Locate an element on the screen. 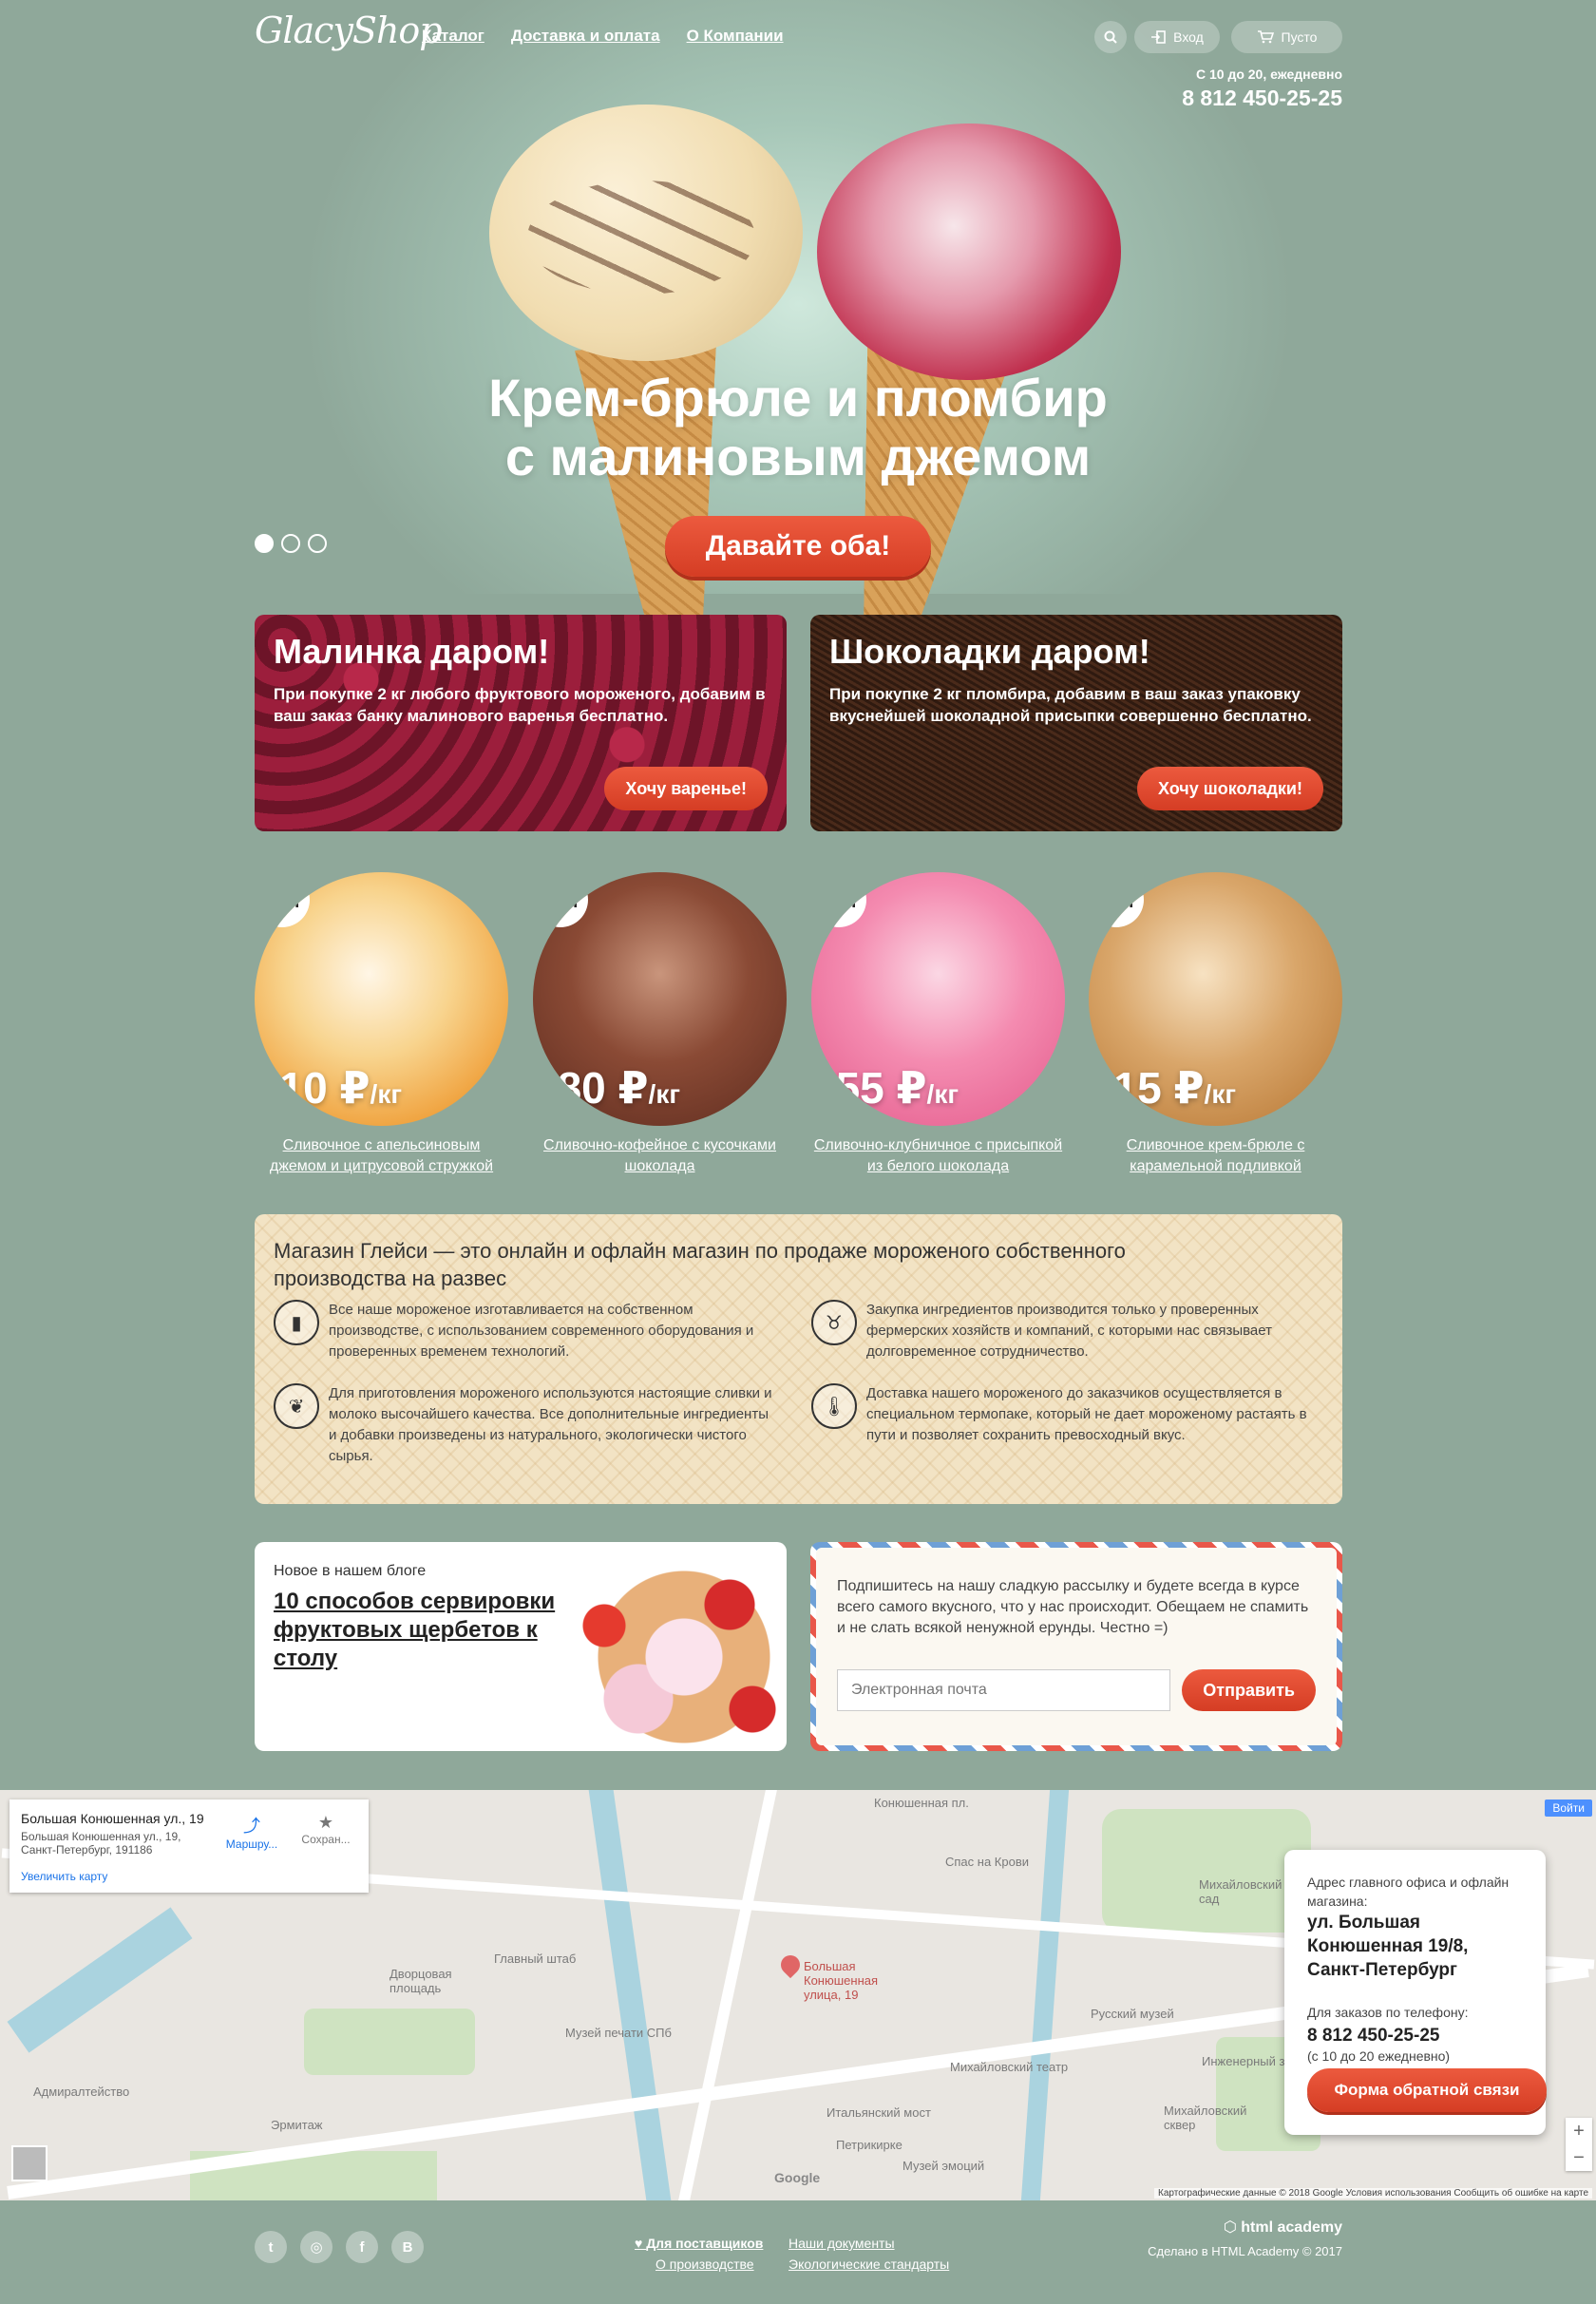 Image resolution: width=1596 pixels, height=2304 pixels. want-chocolate-button: Хочу шоколадки! is located at coordinates (1229, 789).